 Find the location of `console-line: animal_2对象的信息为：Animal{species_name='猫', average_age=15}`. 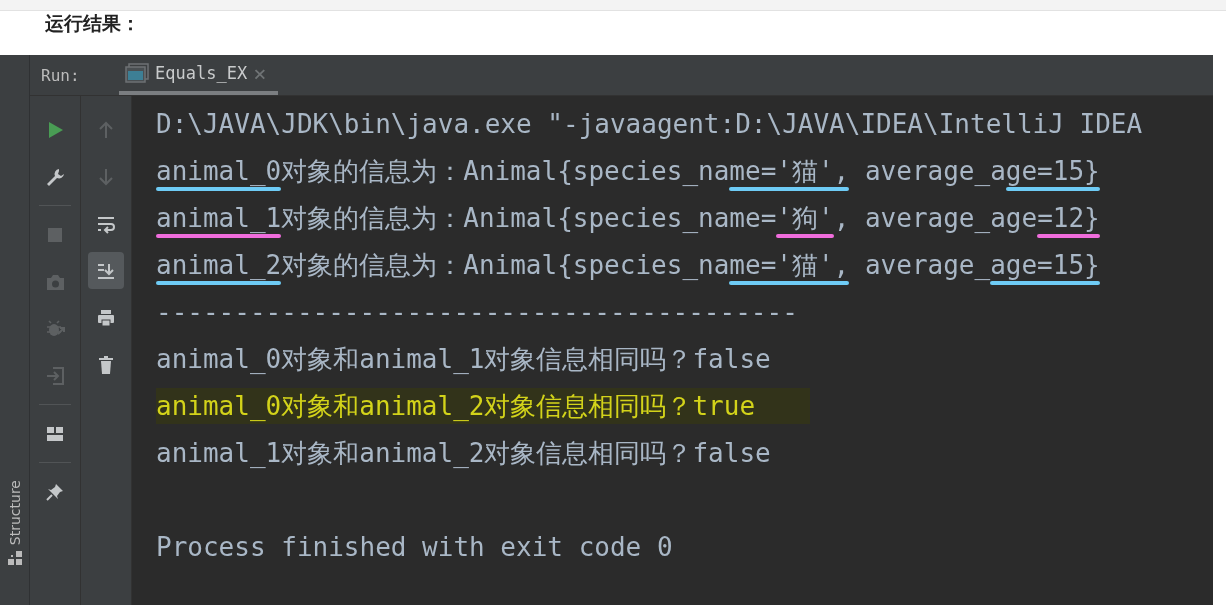

console-line: animal_2对象的信息为：Animal{species_name='猫', average_age=15} is located at coordinates (628, 265).